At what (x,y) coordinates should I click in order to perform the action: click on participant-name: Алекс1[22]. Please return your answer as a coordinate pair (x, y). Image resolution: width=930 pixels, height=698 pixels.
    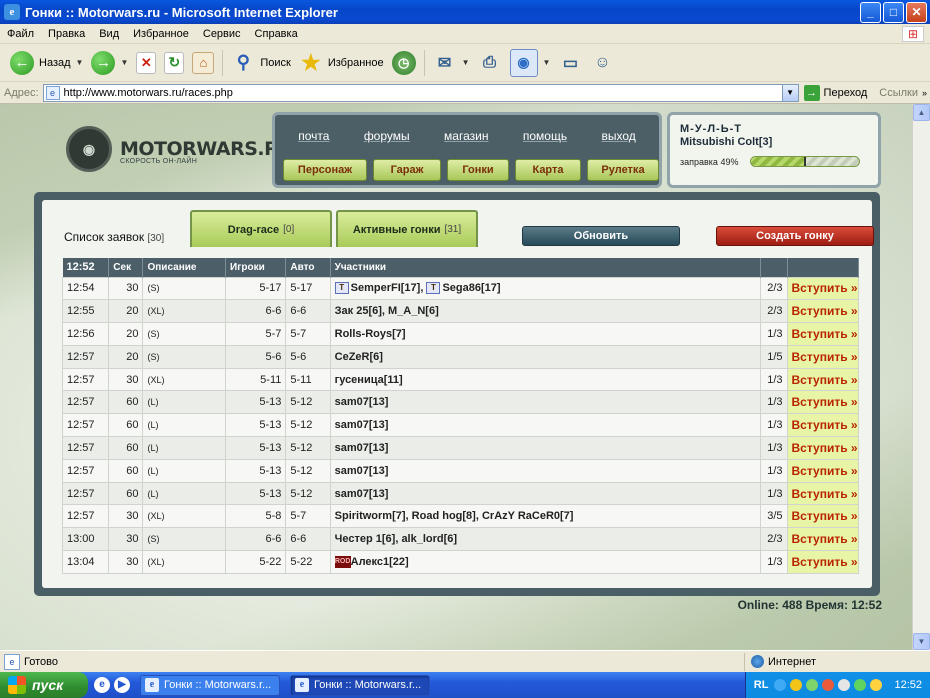
    Looking at the image, I should click on (380, 562).